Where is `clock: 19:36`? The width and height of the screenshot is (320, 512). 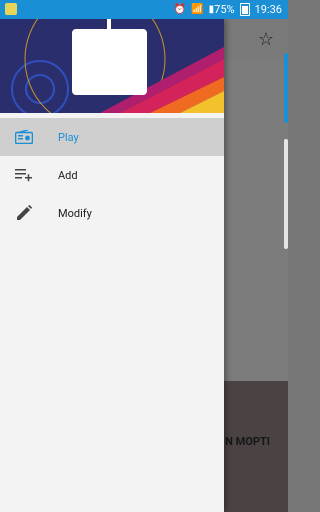
clock: 19:36 is located at coordinates (268, 9).